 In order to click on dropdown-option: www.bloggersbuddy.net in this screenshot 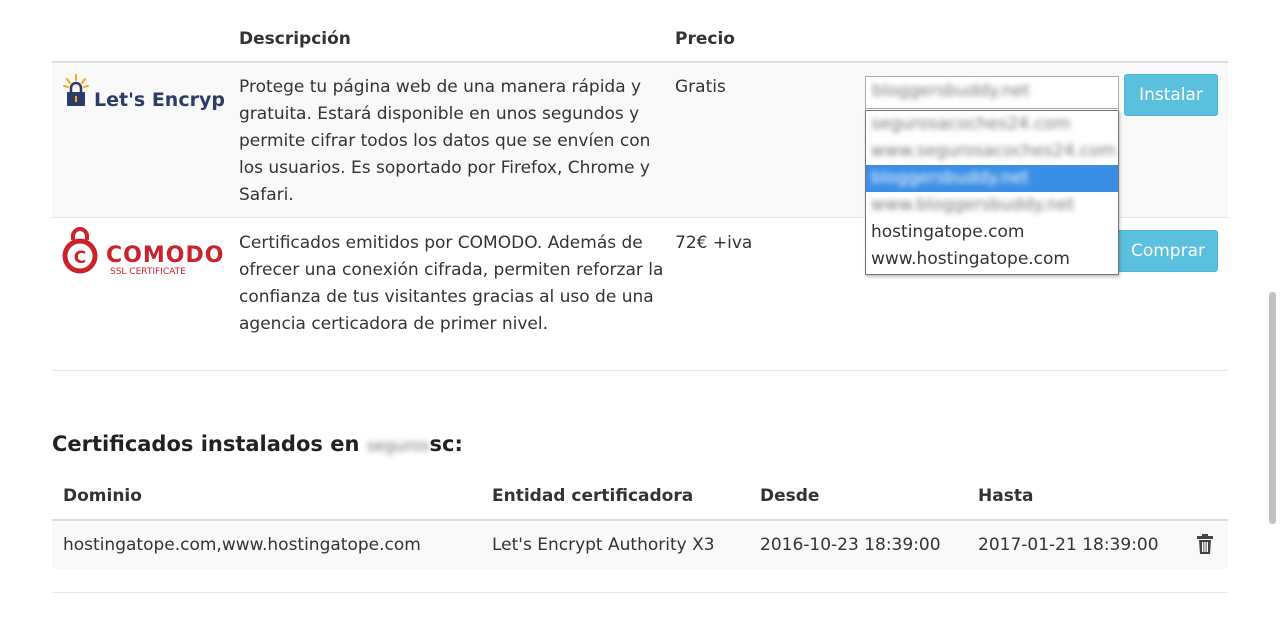, I will do `click(992, 205)`.